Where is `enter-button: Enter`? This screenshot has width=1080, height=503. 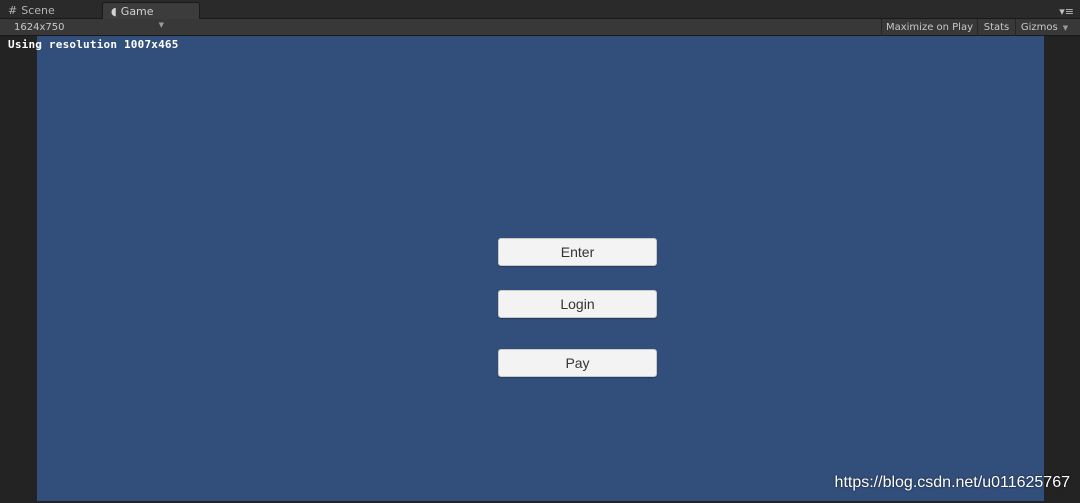
enter-button: Enter is located at coordinates (577, 252).